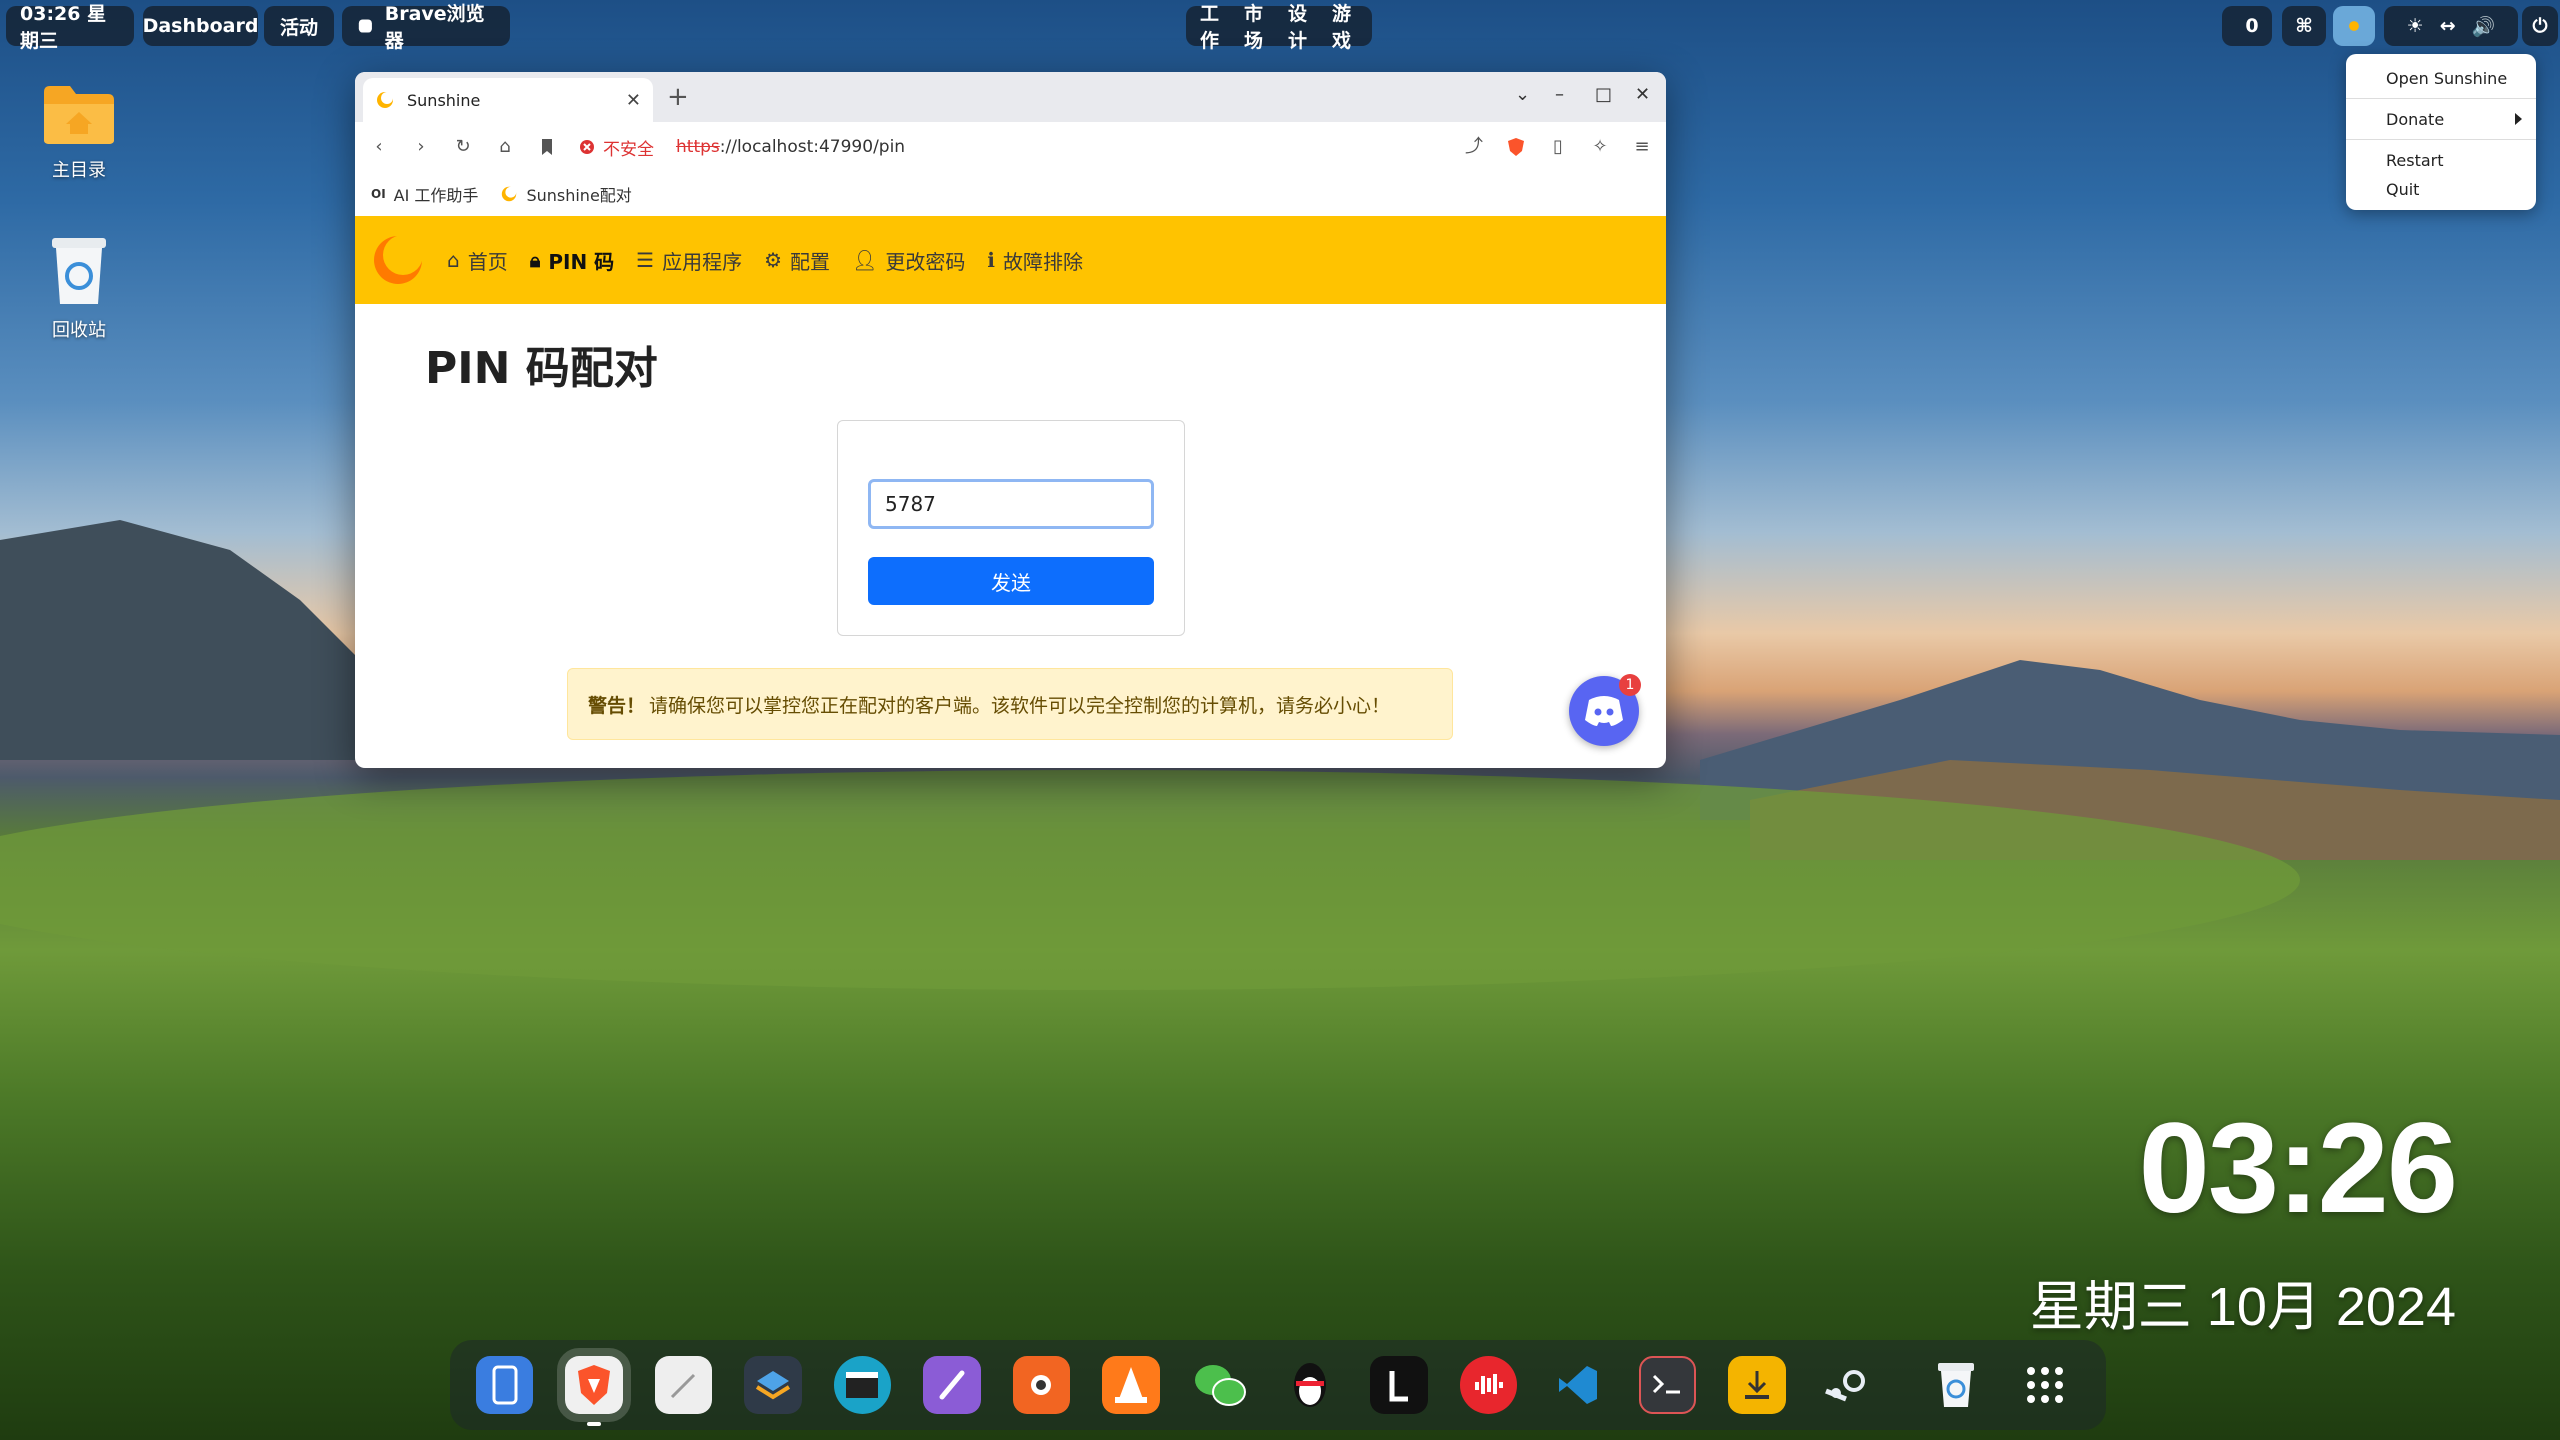 The width and height of the screenshot is (2560, 1440). Describe the element at coordinates (1043, 261) in the screenshot. I see `nav-troubleshoot-label: 故障排除` at that location.